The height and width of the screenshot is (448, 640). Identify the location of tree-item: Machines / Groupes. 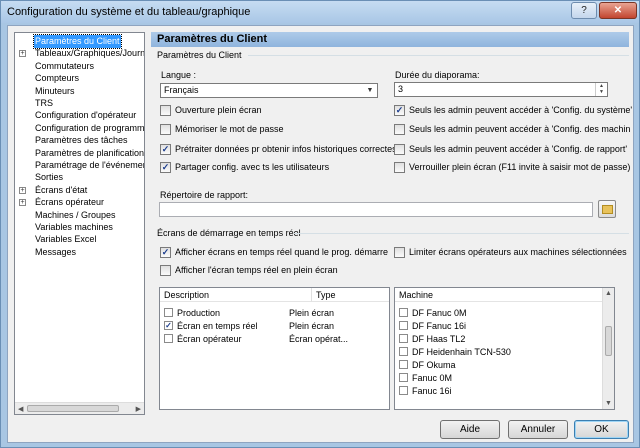
(79, 215).